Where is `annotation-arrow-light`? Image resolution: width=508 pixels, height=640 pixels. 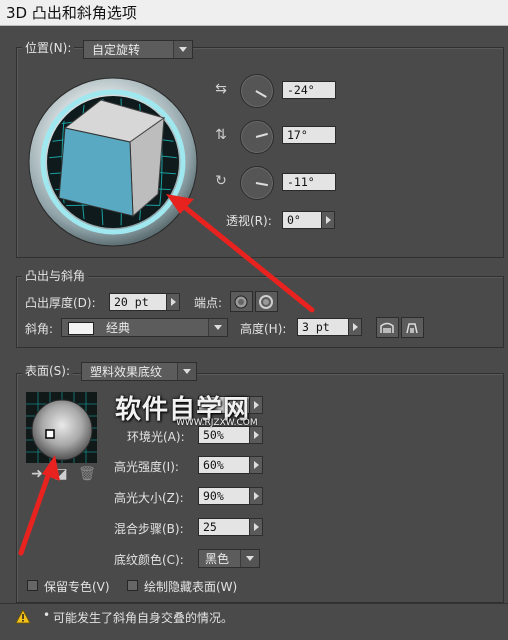
annotation-arrow-light is located at coordinates (35, 511).